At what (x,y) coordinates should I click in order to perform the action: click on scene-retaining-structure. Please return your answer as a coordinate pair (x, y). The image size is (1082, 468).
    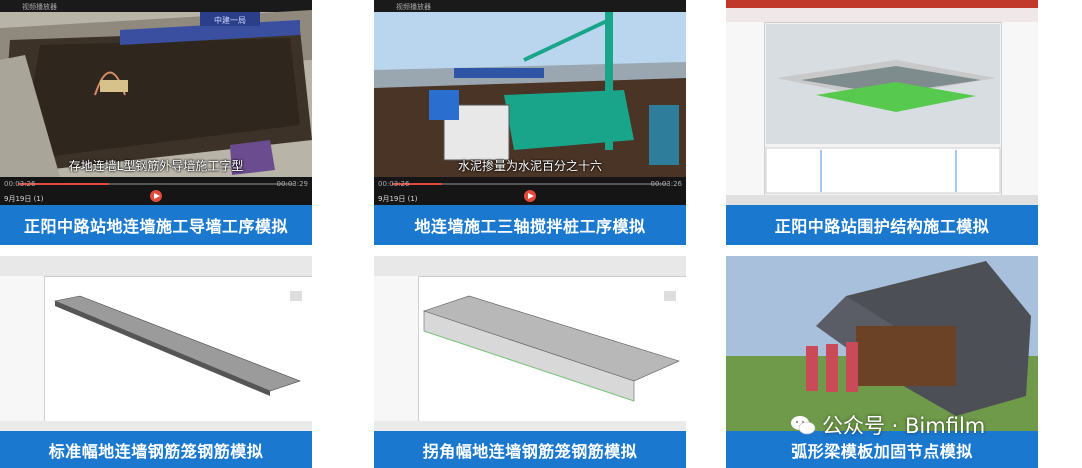
    Looking at the image, I should click on (882, 102).